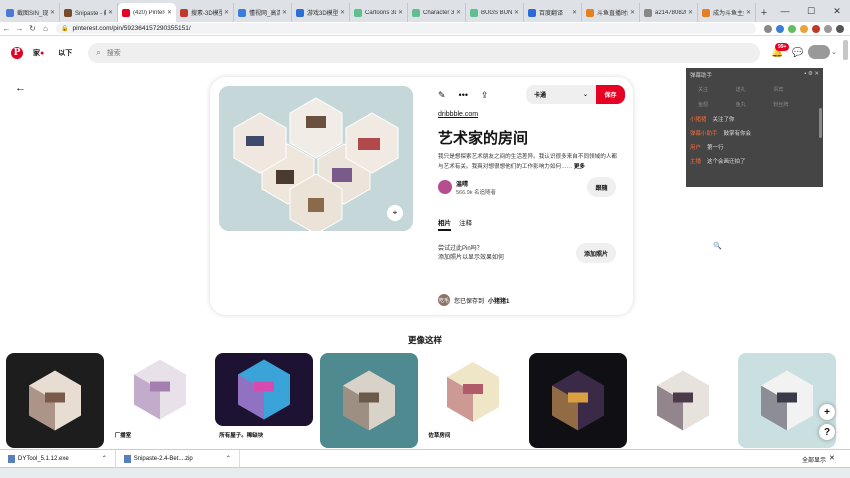  What do you see at coordinates (379, 12) in the screenshot?
I see `browser-tab: Cartoons 3D ✕` at bounding box center [379, 12].